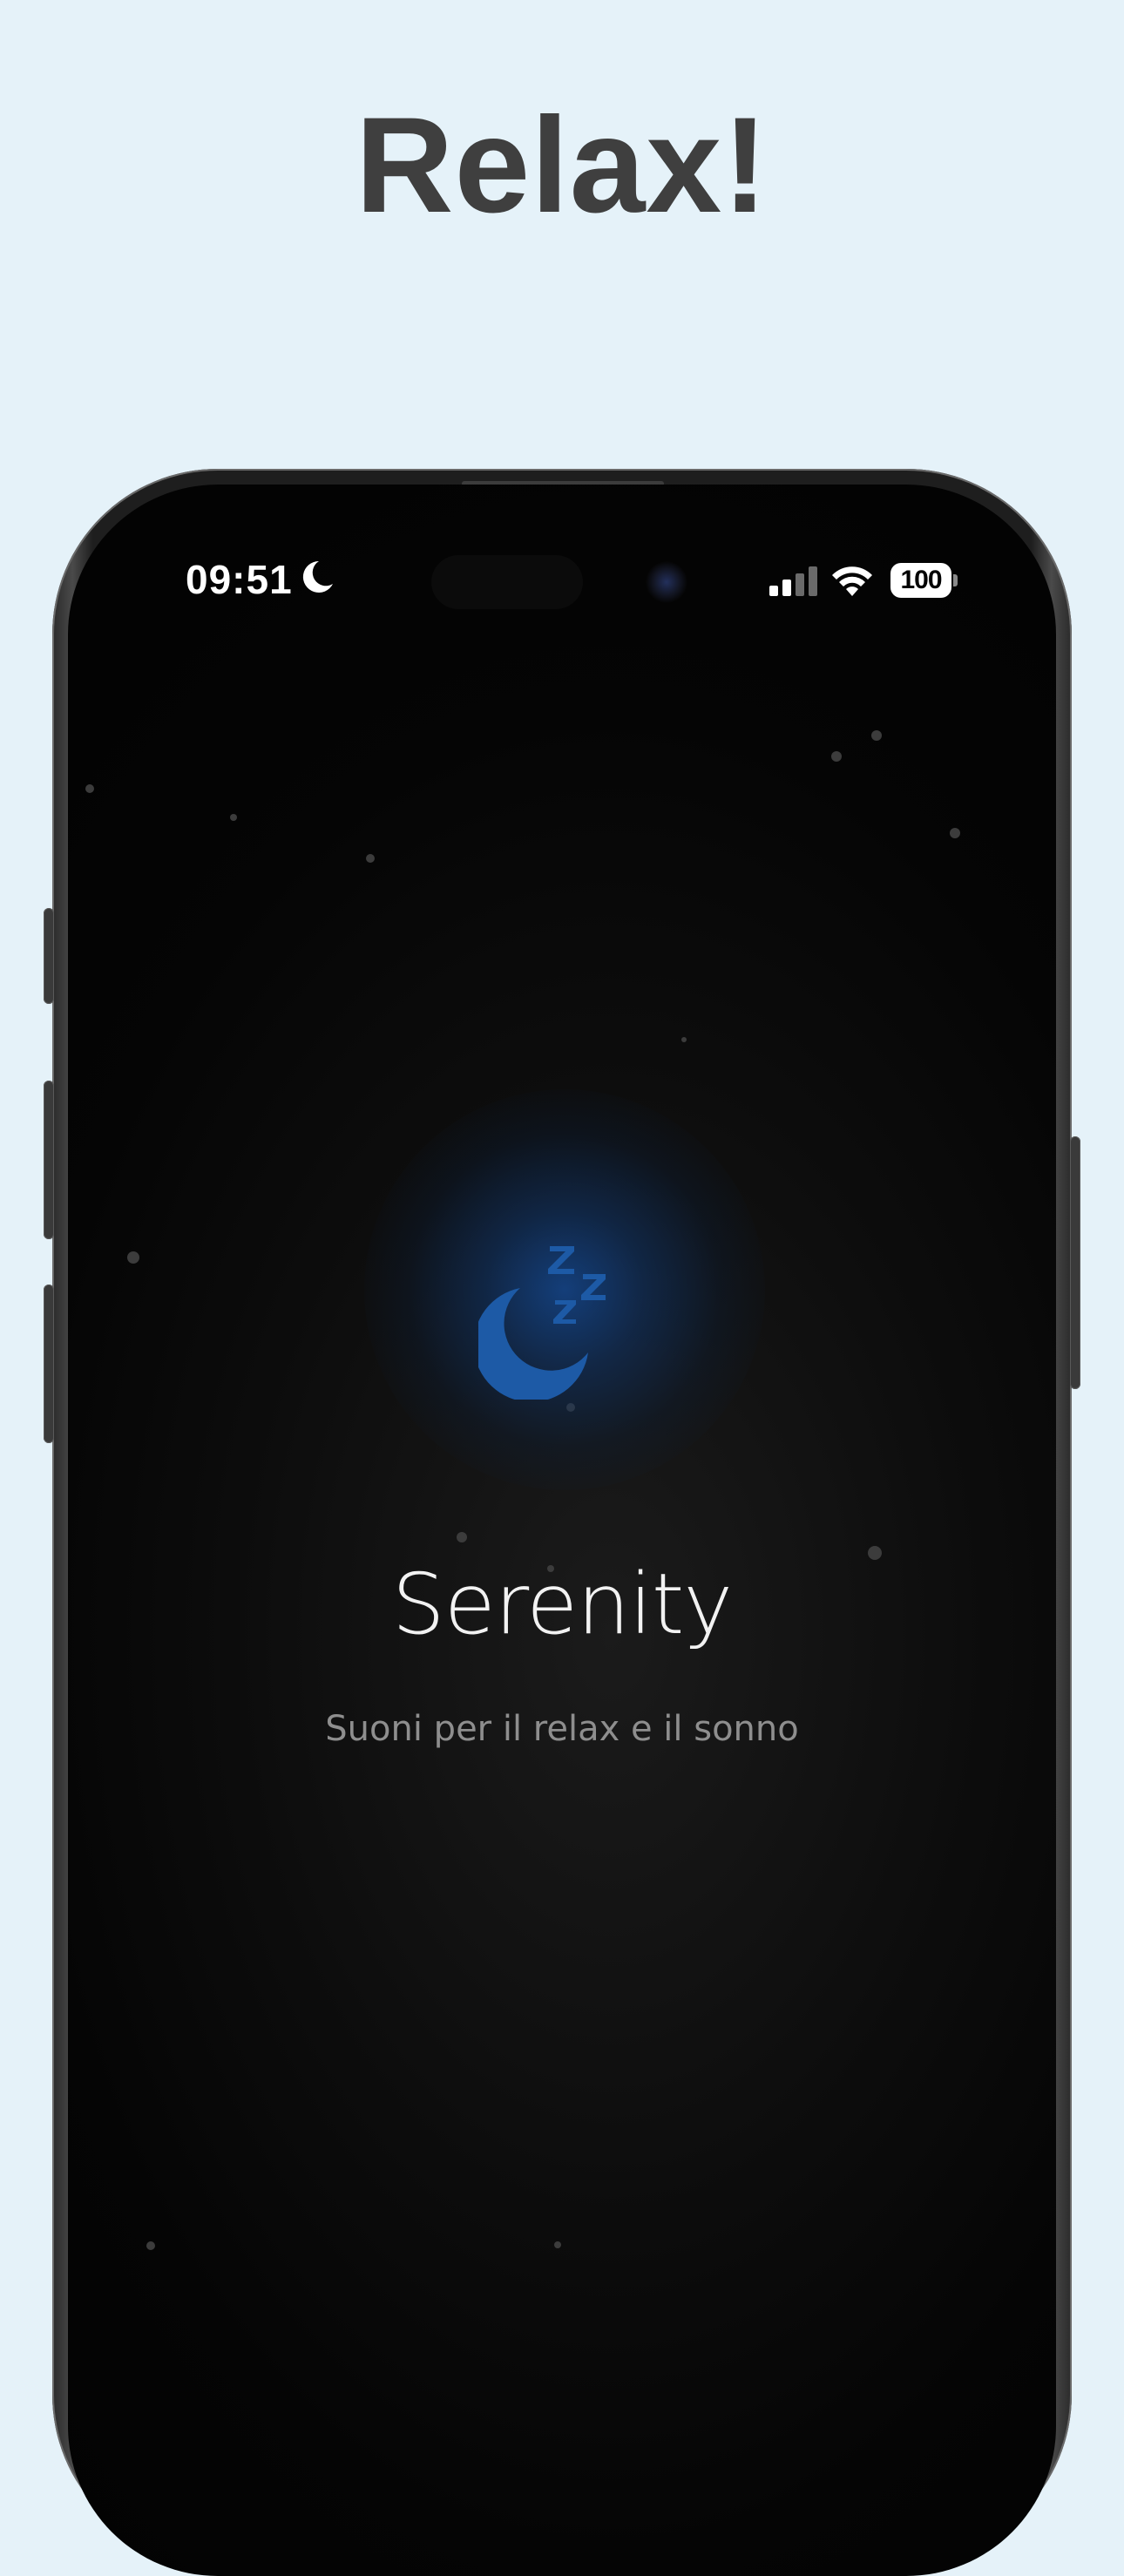  I want to click on cellular-signal-icon, so click(793, 581).